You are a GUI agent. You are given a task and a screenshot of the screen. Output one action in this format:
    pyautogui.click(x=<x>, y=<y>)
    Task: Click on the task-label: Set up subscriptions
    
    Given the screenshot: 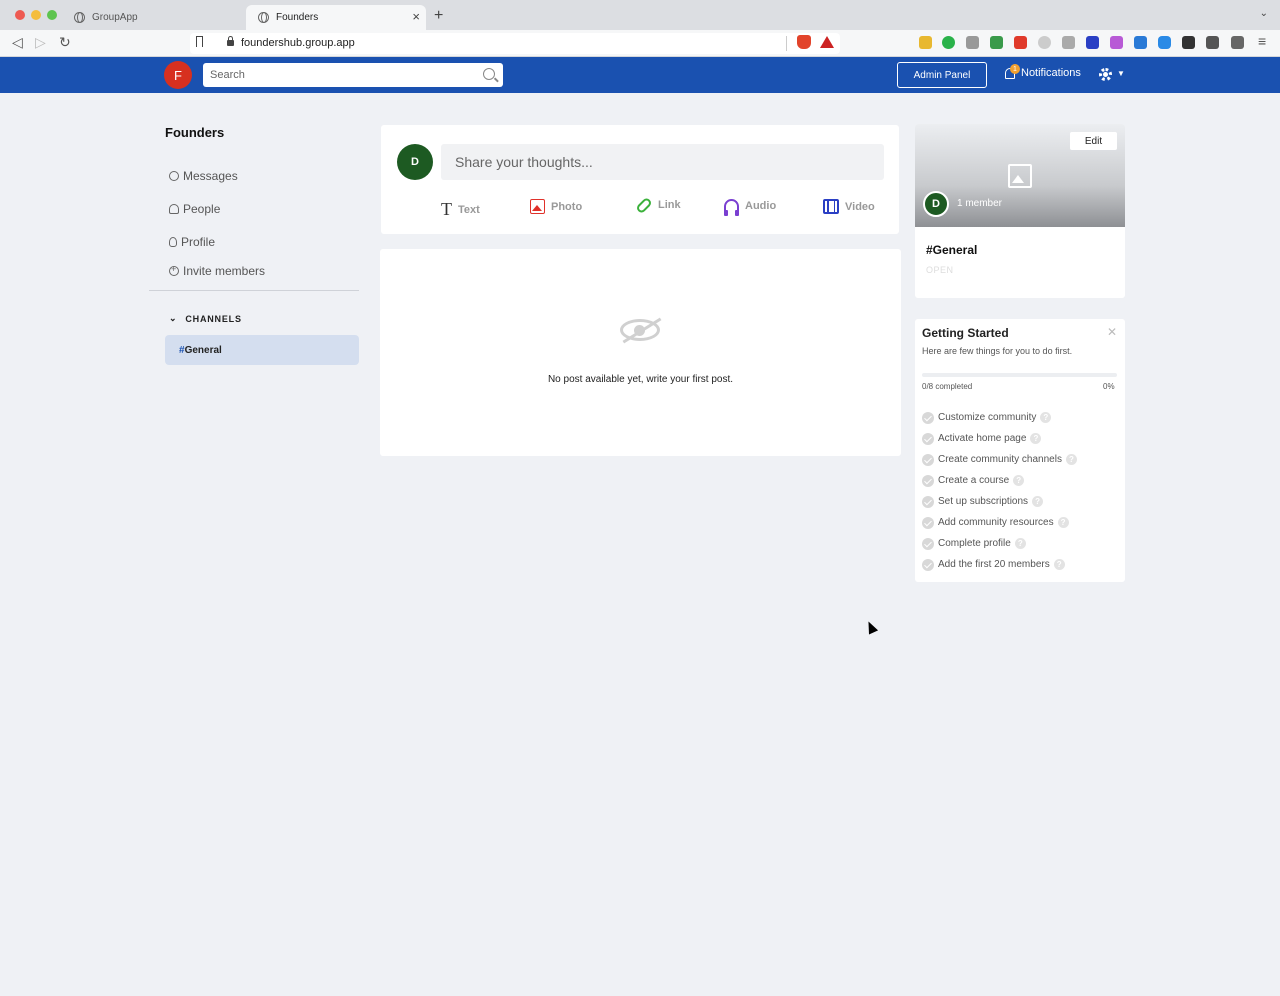 What is the action you would take?
    pyautogui.click(x=983, y=501)
    